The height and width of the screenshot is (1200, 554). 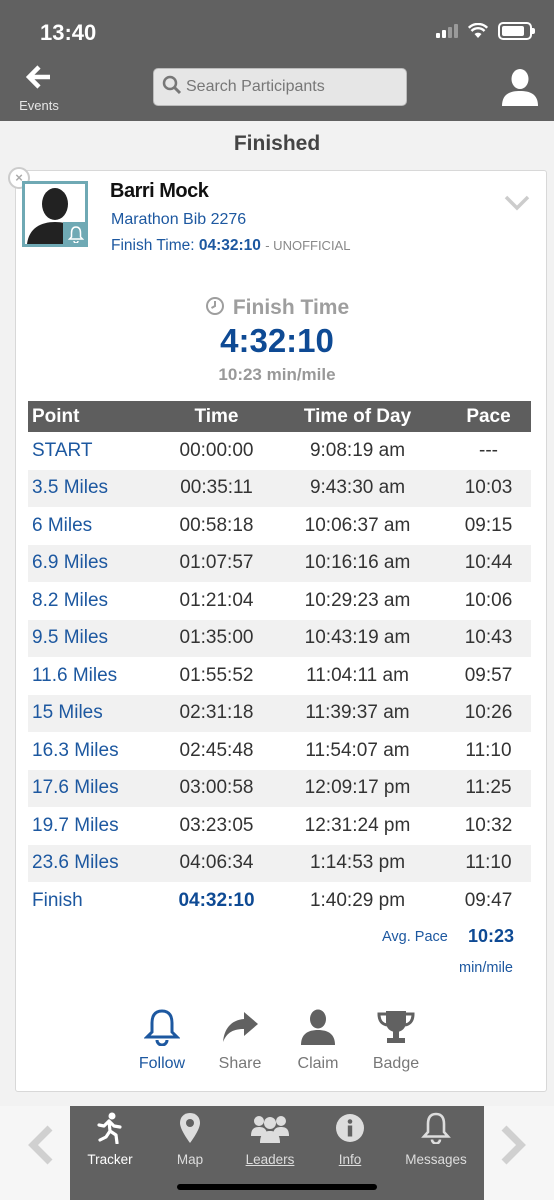 What do you see at coordinates (350, 1128) in the screenshot?
I see `info-icon` at bounding box center [350, 1128].